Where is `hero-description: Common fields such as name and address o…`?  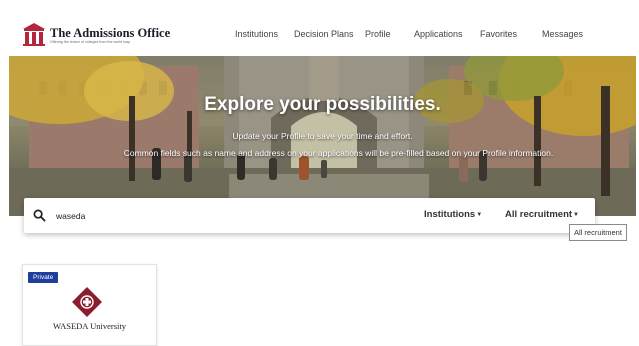 hero-description: Common fields such as name and address o… is located at coordinates (338, 153).